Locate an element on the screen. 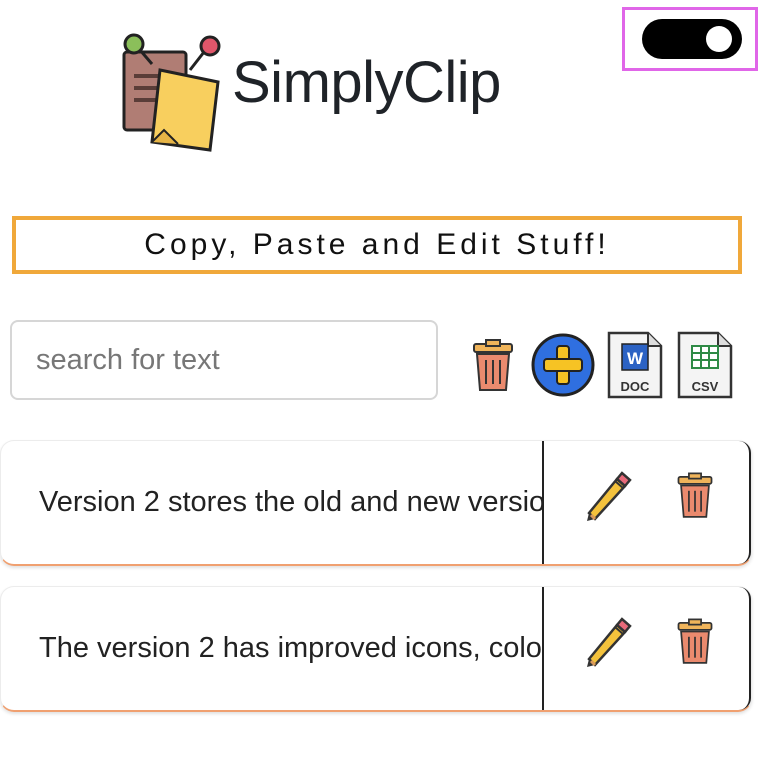 The width and height of the screenshot is (768, 762). export-csv-button: CSV is located at coordinates (705, 367).